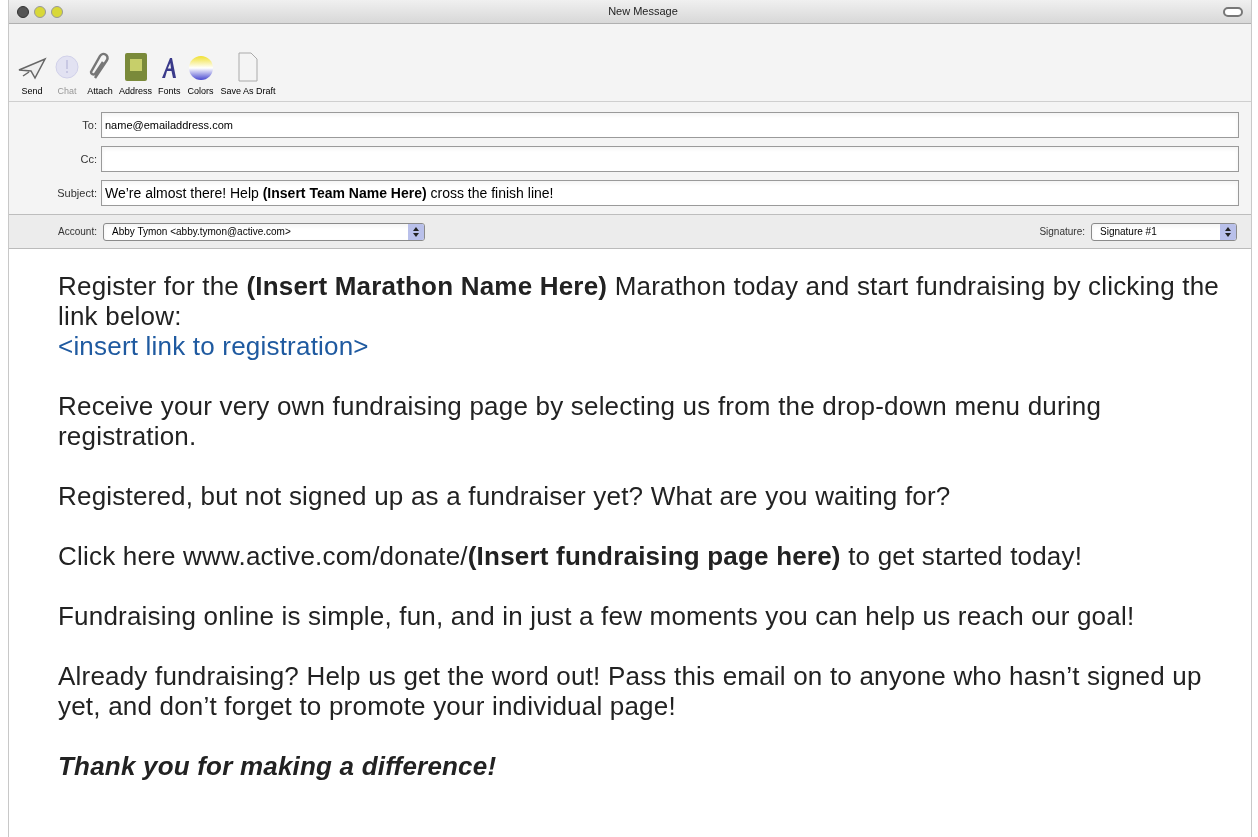  I want to click on field-label: Cc:, so click(88, 159).